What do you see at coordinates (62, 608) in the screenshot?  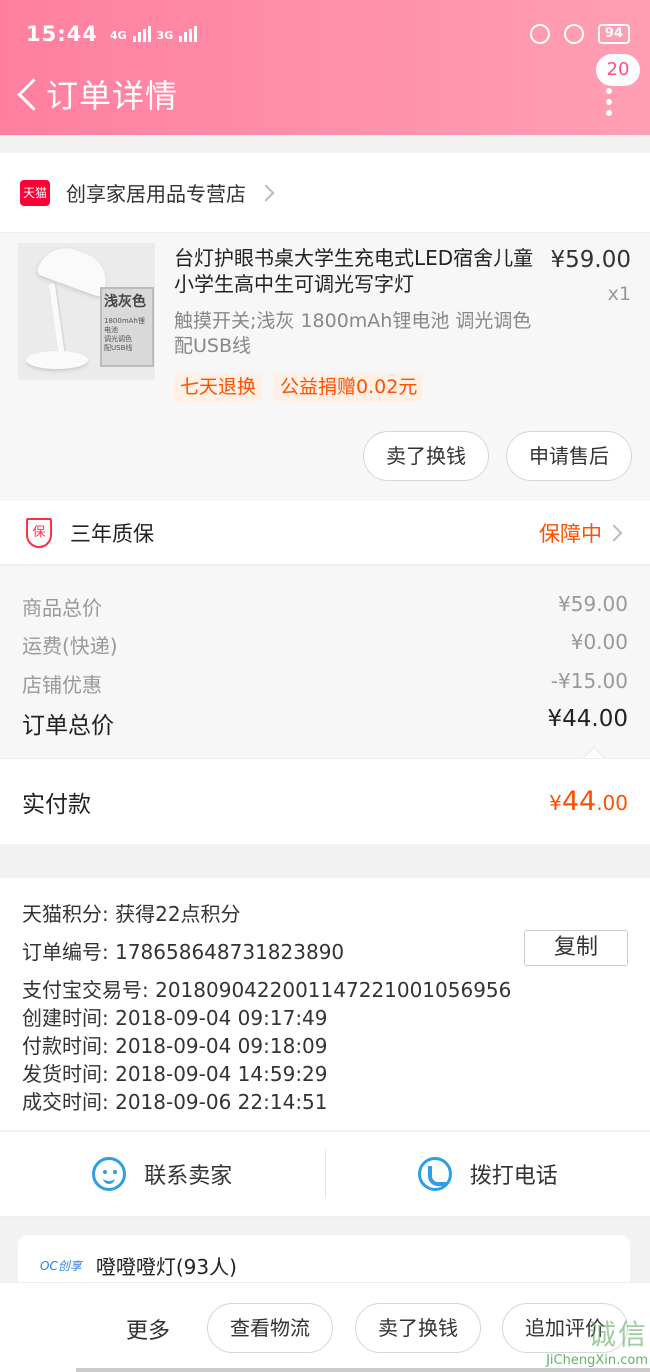 I see `goods-total-label: 商品总价` at bounding box center [62, 608].